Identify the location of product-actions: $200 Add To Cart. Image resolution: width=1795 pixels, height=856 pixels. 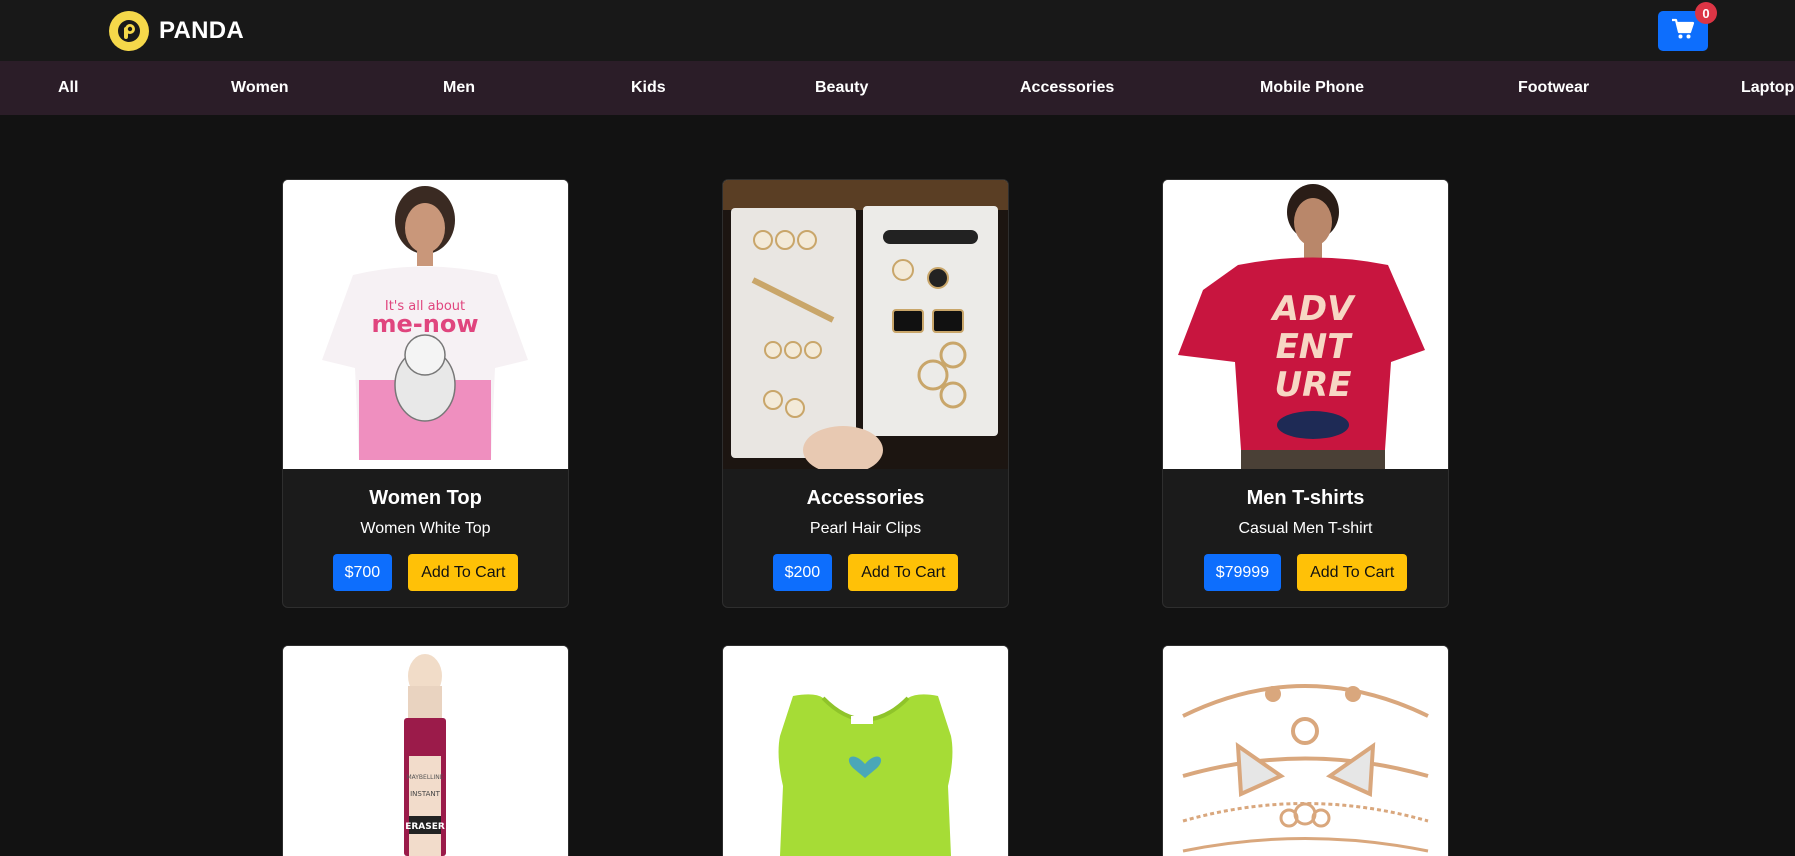
(865, 580).